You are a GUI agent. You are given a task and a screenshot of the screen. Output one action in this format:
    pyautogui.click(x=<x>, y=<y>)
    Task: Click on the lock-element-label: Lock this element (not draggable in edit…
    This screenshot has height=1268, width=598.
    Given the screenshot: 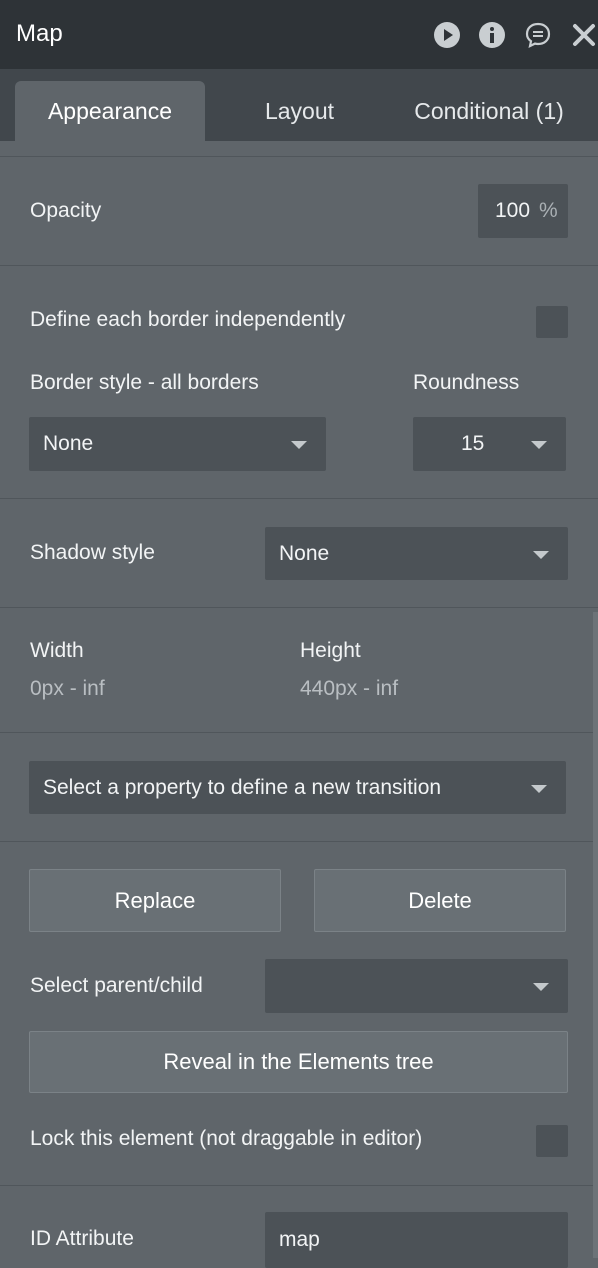 What is the action you would take?
    pyautogui.click(x=226, y=1138)
    